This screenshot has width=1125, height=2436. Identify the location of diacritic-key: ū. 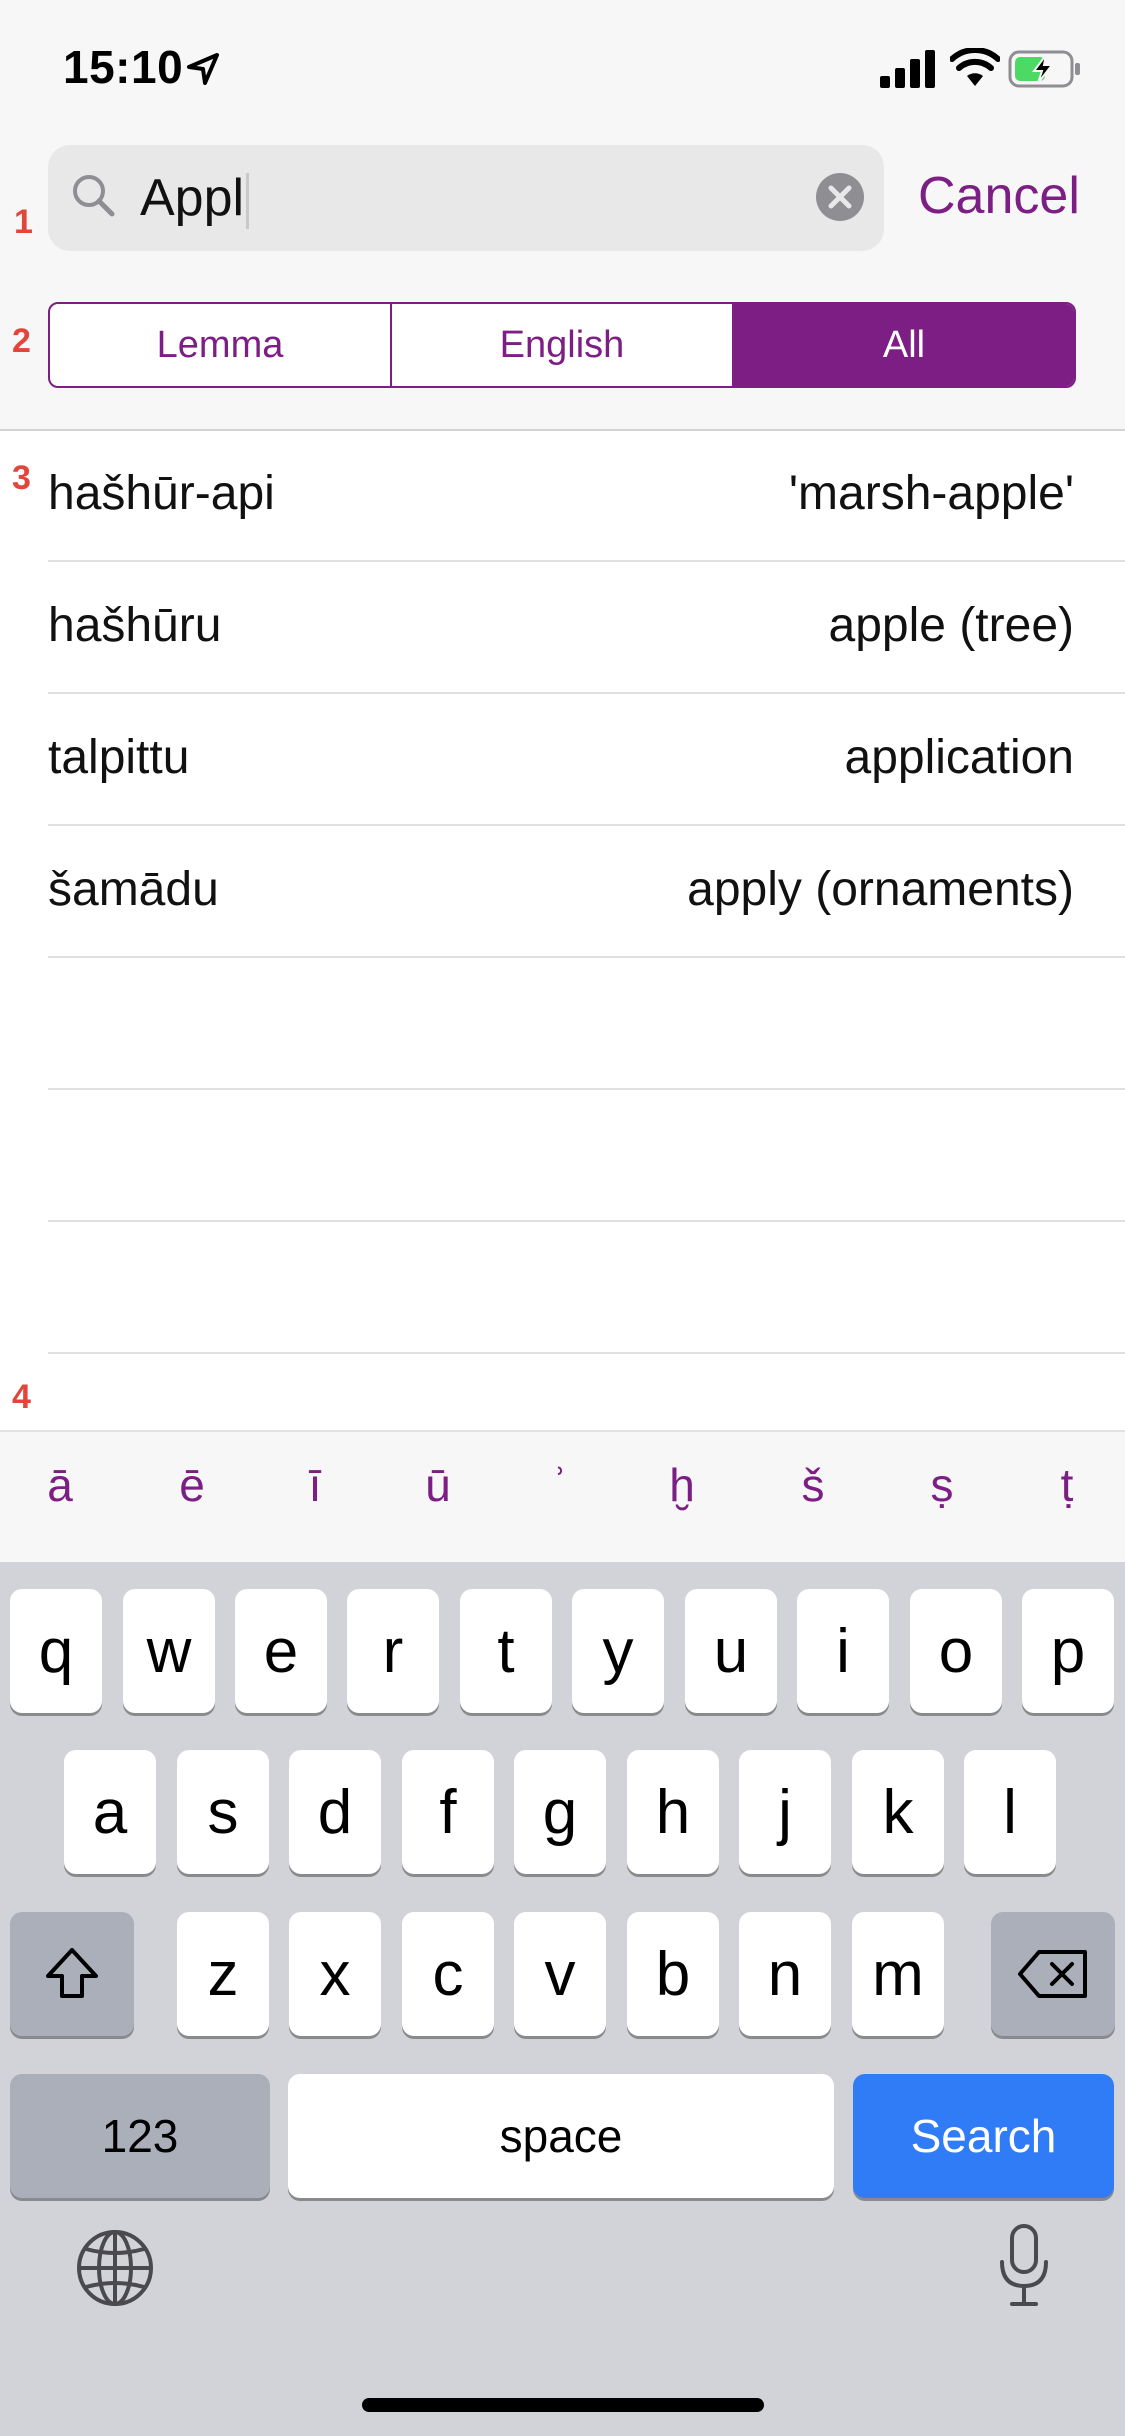
(438, 1485).